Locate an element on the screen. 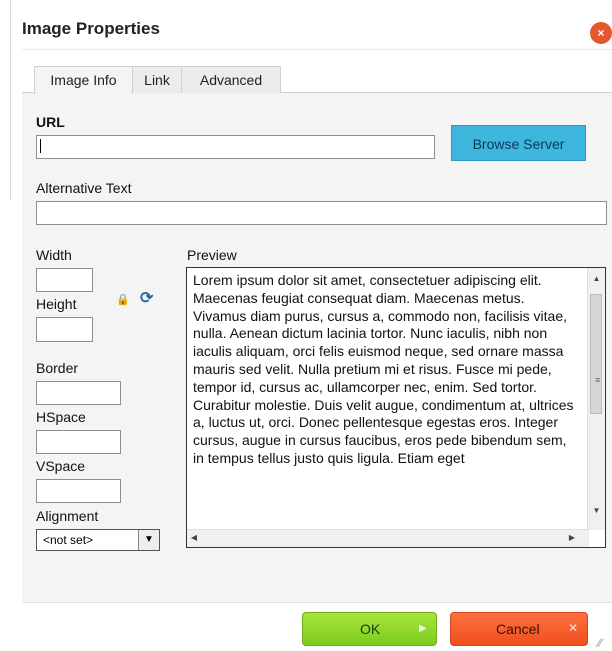 This screenshot has height=651, width=612. height-input is located at coordinates (64, 329).